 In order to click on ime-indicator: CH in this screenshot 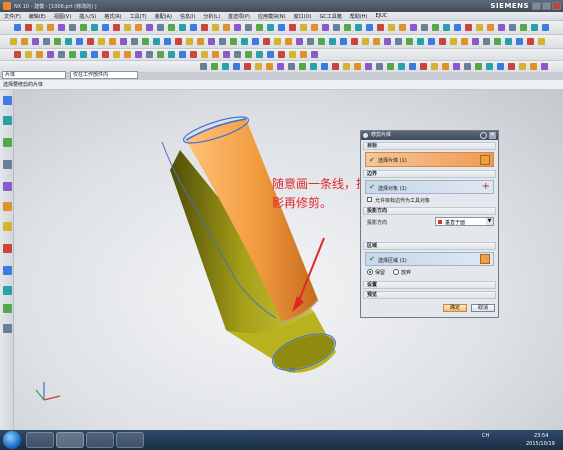, I will do `click(485, 436)`.